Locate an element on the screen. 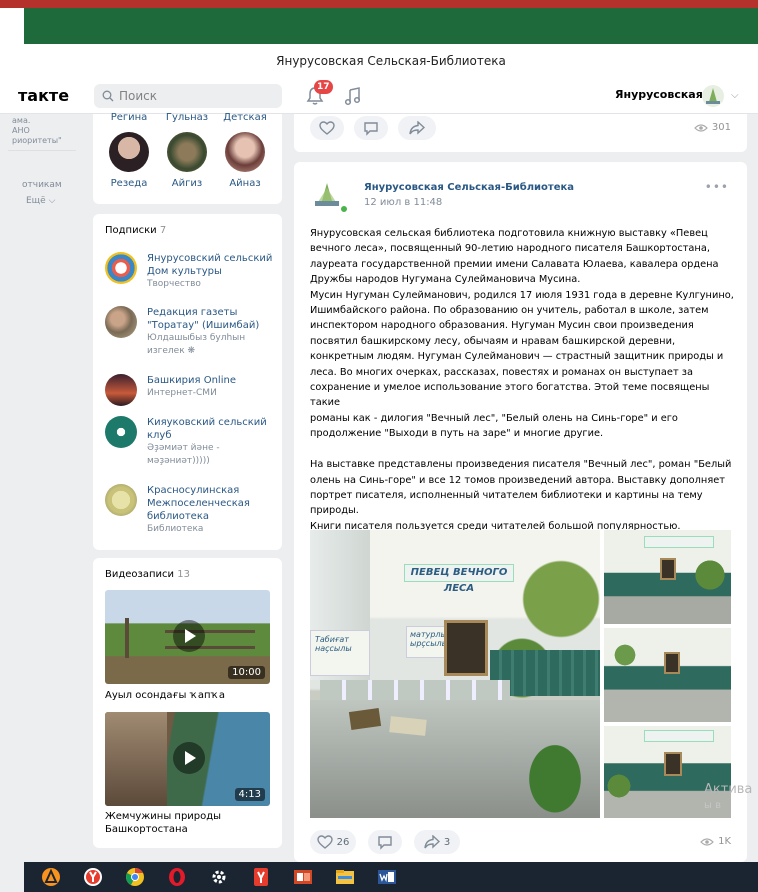 The width and height of the screenshot is (758, 892). friend-name-cut: Гульназ is located at coordinates (187, 117).